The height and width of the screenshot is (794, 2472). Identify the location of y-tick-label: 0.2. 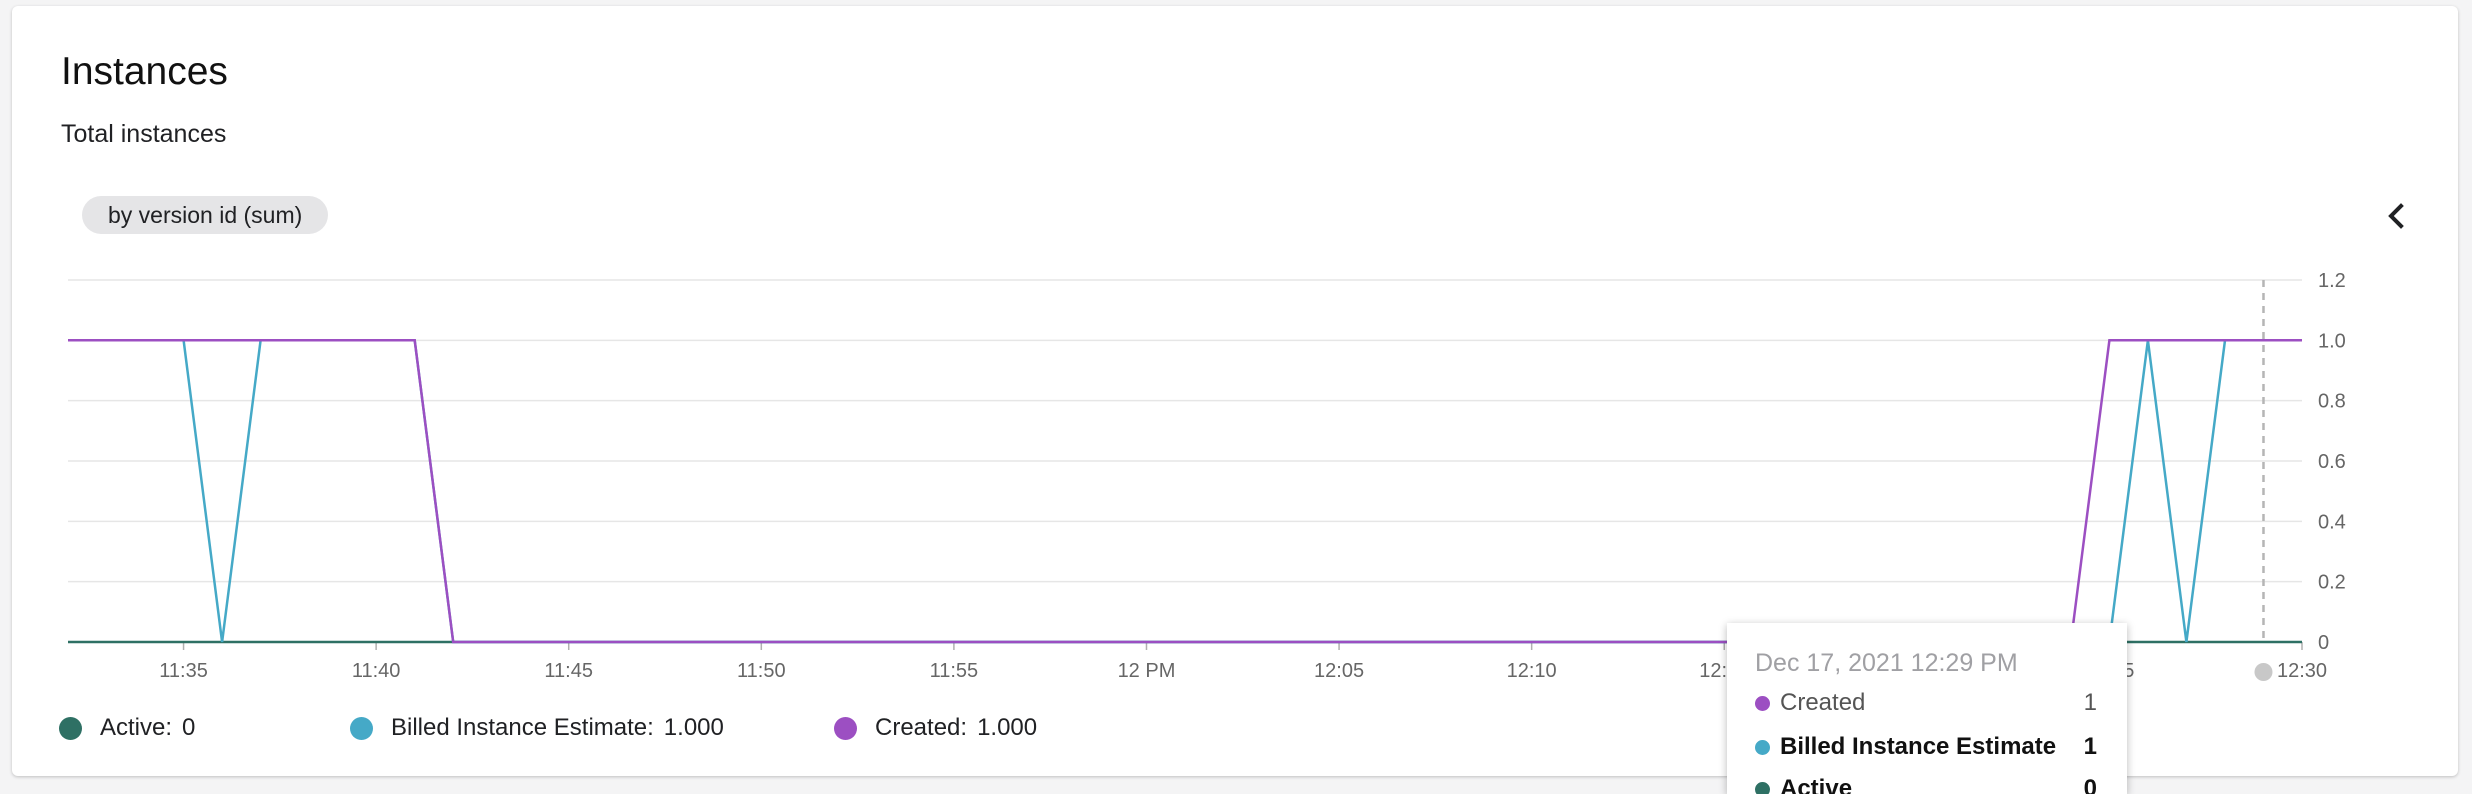
(2332, 583).